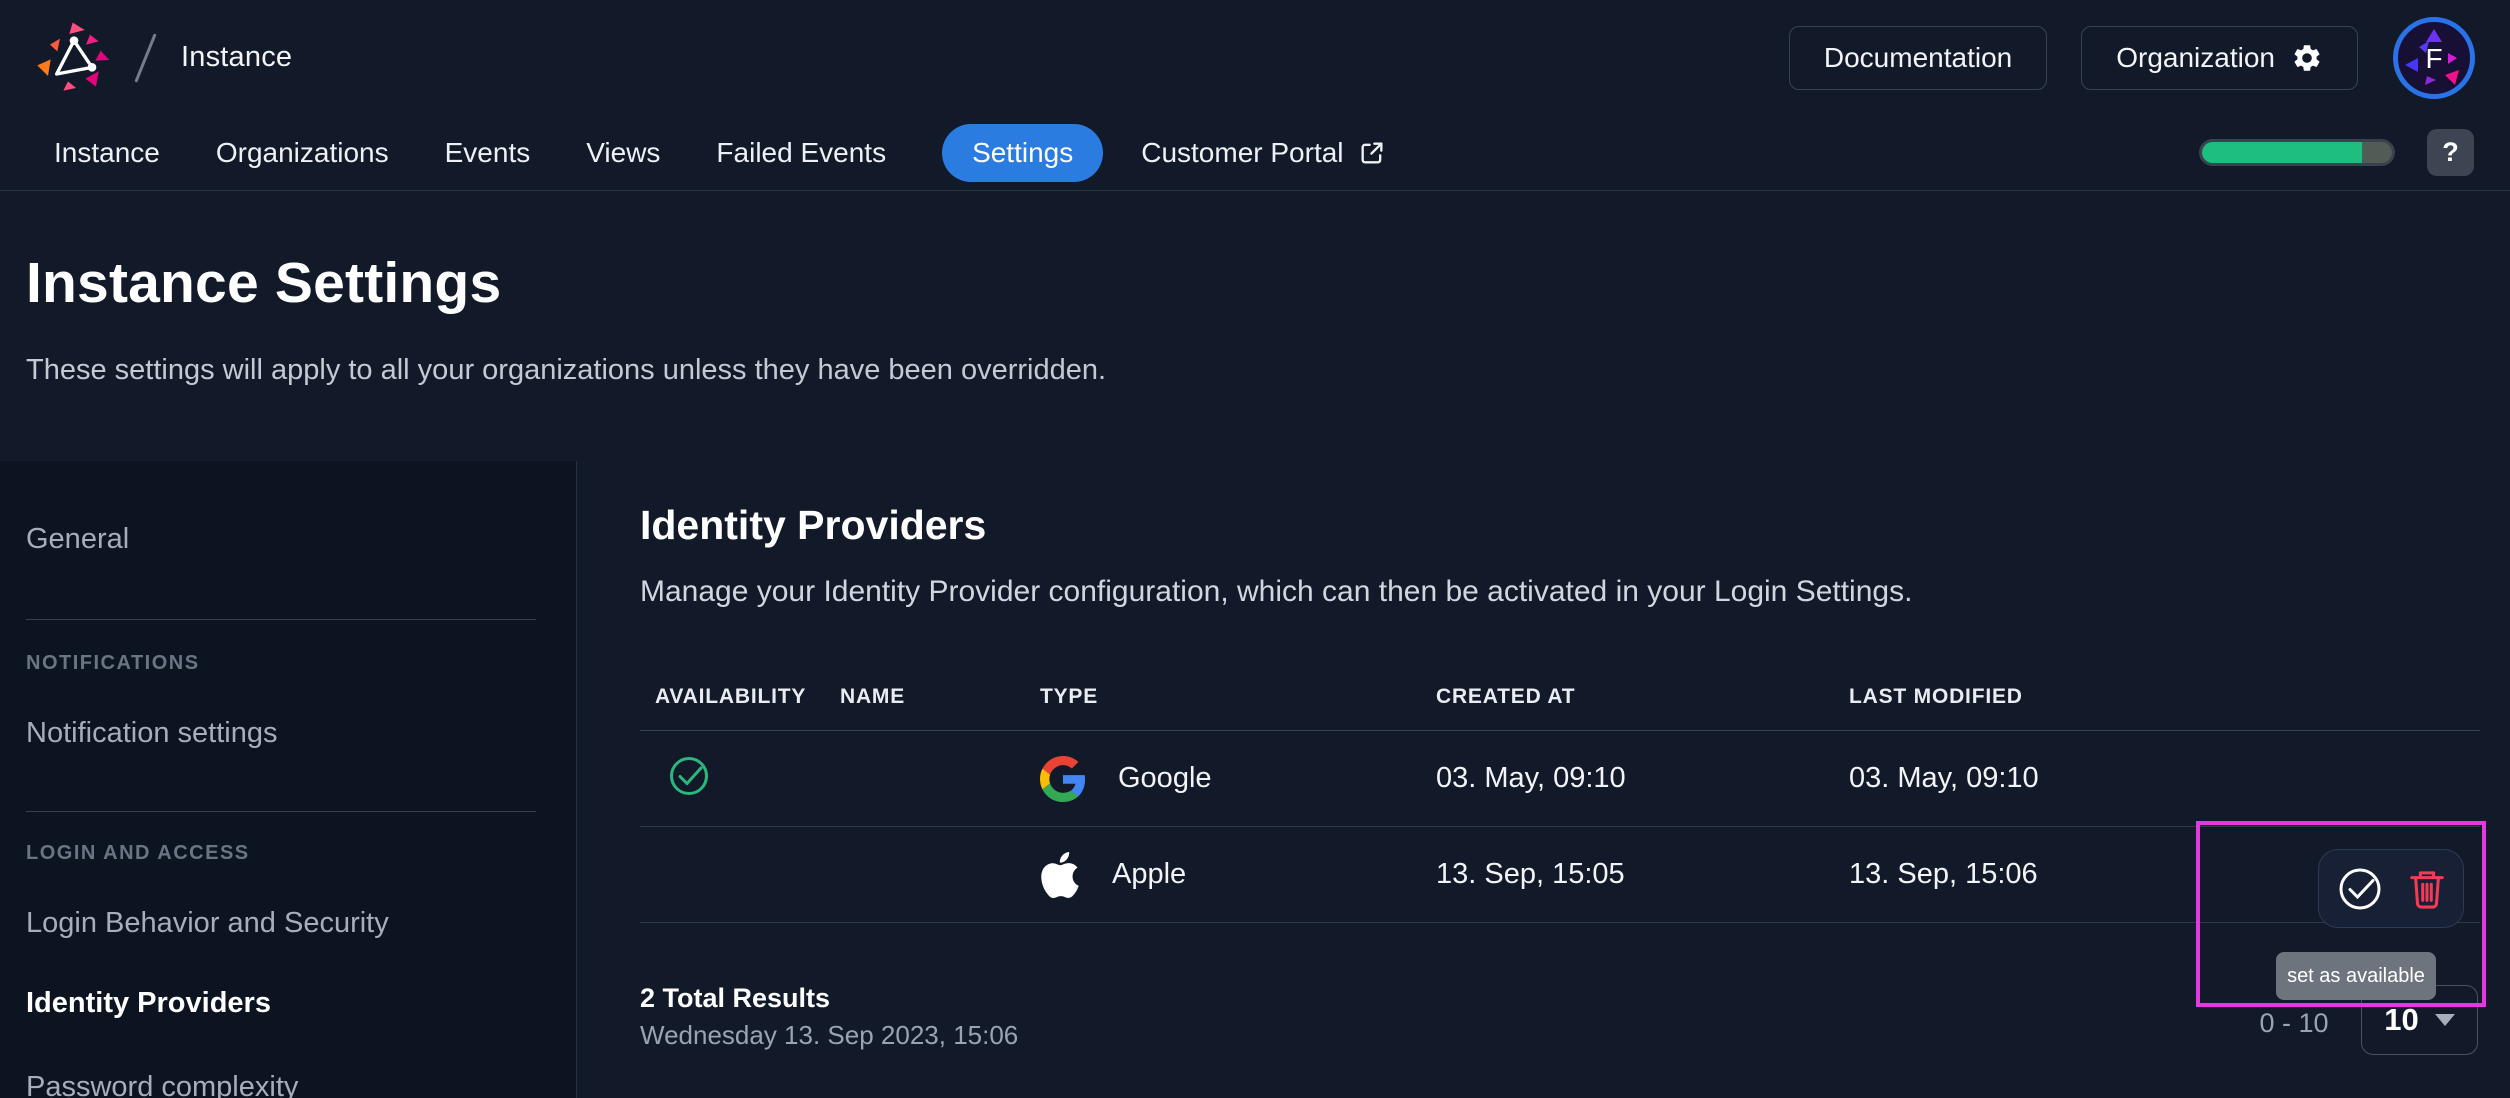 This screenshot has height=1098, width=2510. I want to click on help-button: ?, so click(2450, 152).